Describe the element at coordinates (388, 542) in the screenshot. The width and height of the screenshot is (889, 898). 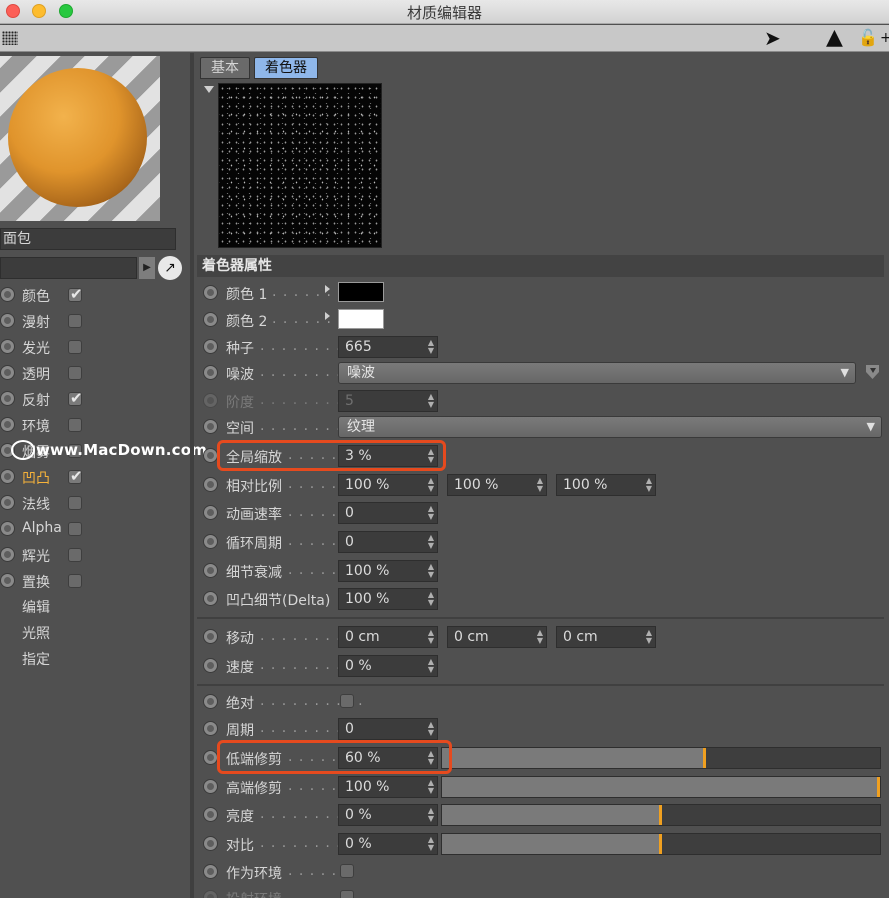
I see `loop-period-input: 0 ▲ ▼` at that location.